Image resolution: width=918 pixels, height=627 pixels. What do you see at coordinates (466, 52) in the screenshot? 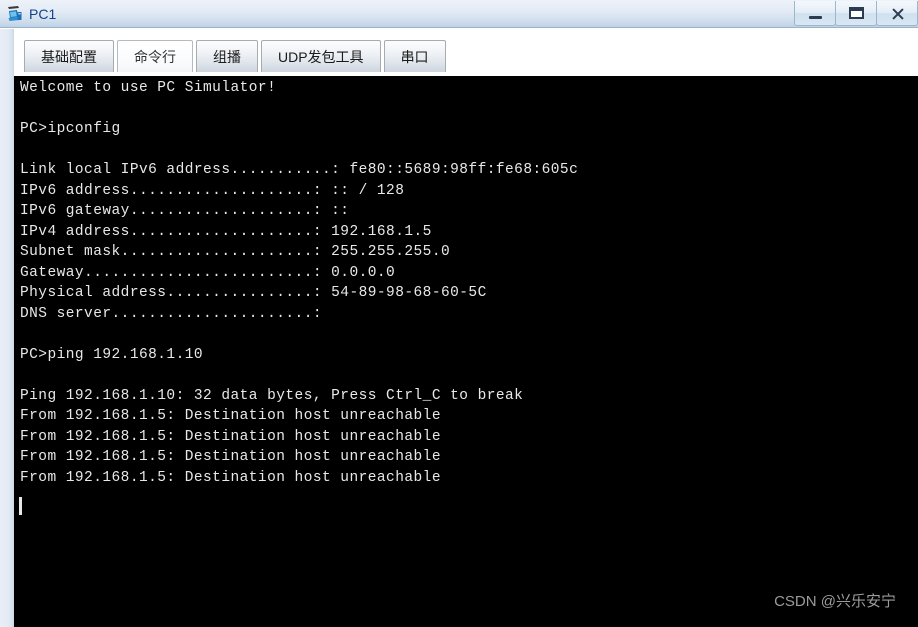
I see `tab-strip: 基础配置 命令行 组播 UDP发包工具 串口` at bounding box center [466, 52].